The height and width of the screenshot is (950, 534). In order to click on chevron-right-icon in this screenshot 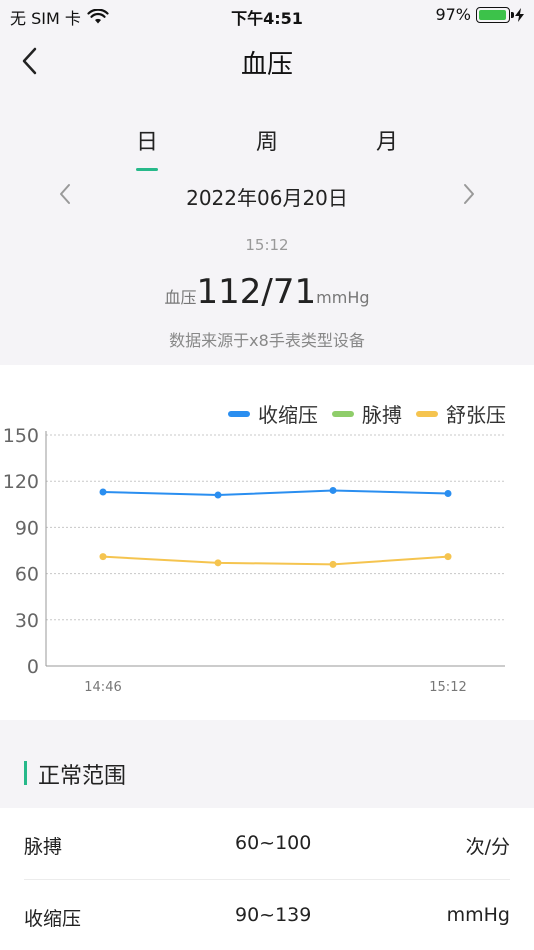, I will do `click(469, 194)`.